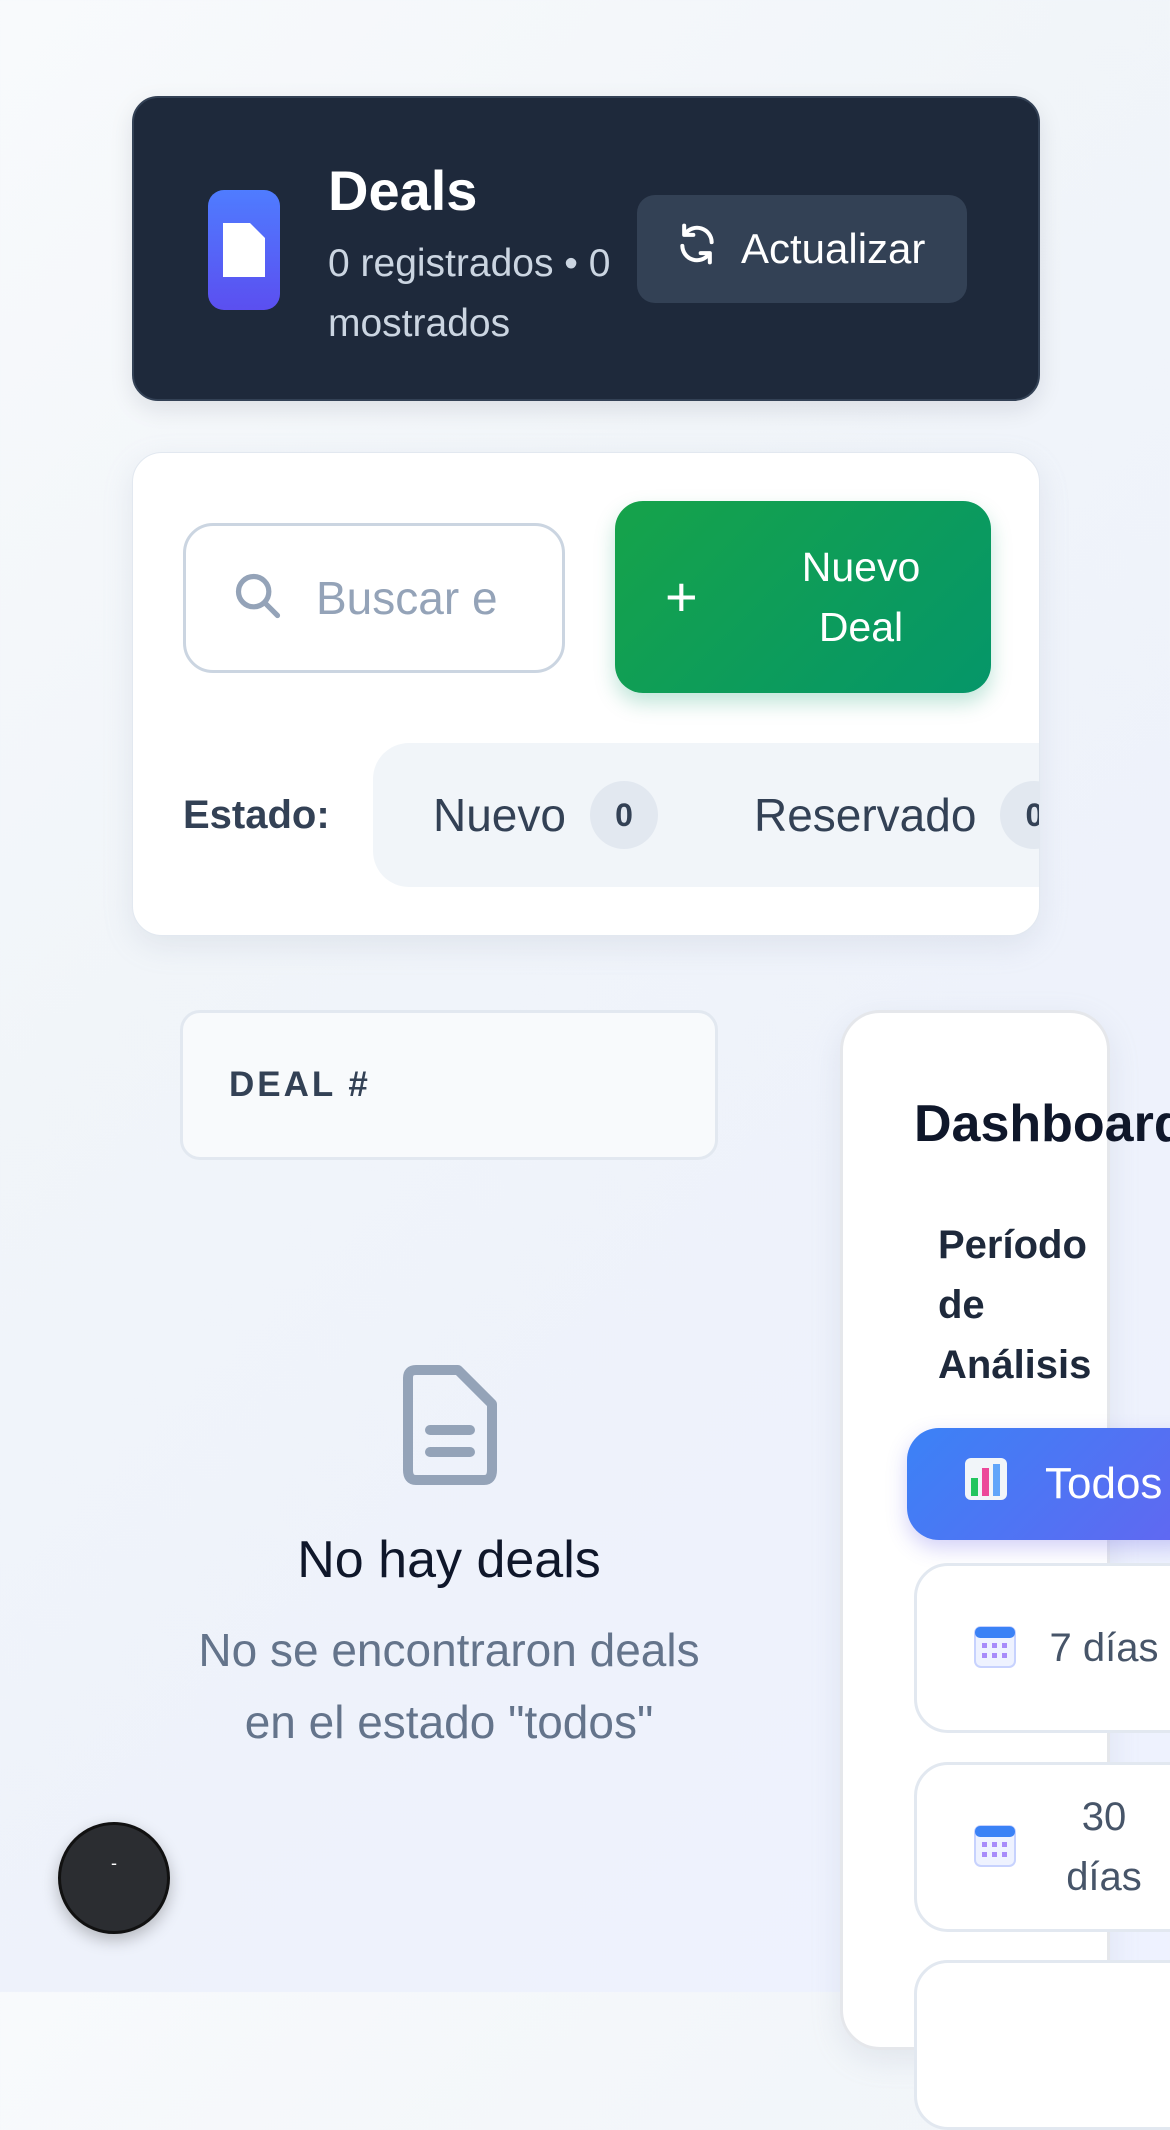 This screenshot has height=2130, width=1170. Describe the element at coordinates (1104, 1648) in the screenshot. I see `period-option-label: 7 días` at that location.